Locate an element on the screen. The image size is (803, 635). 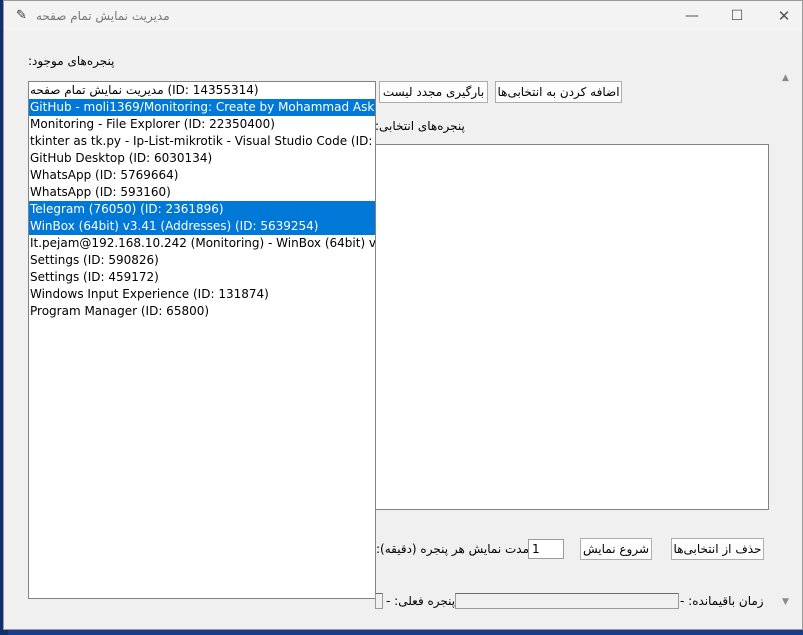
reload-list-button: بارگیری مجدد لیست is located at coordinates (433, 92).